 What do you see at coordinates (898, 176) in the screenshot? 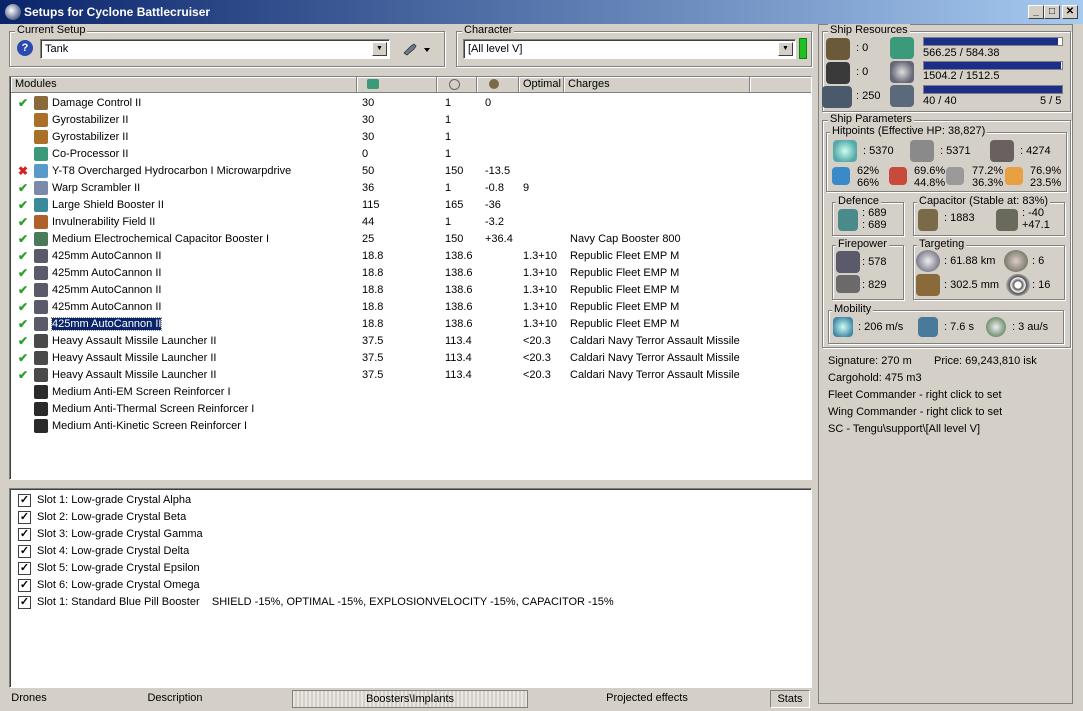
I see `thermal-resist-icon` at bounding box center [898, 176].